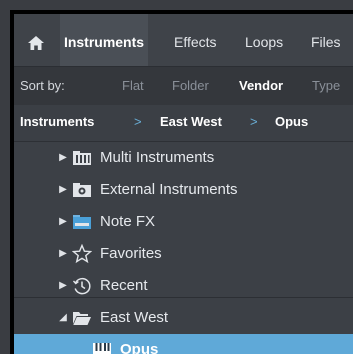 This screenshot has width=353, height=354. I want to click on tree-item-label: Multi Instruments, so click(157, 157).